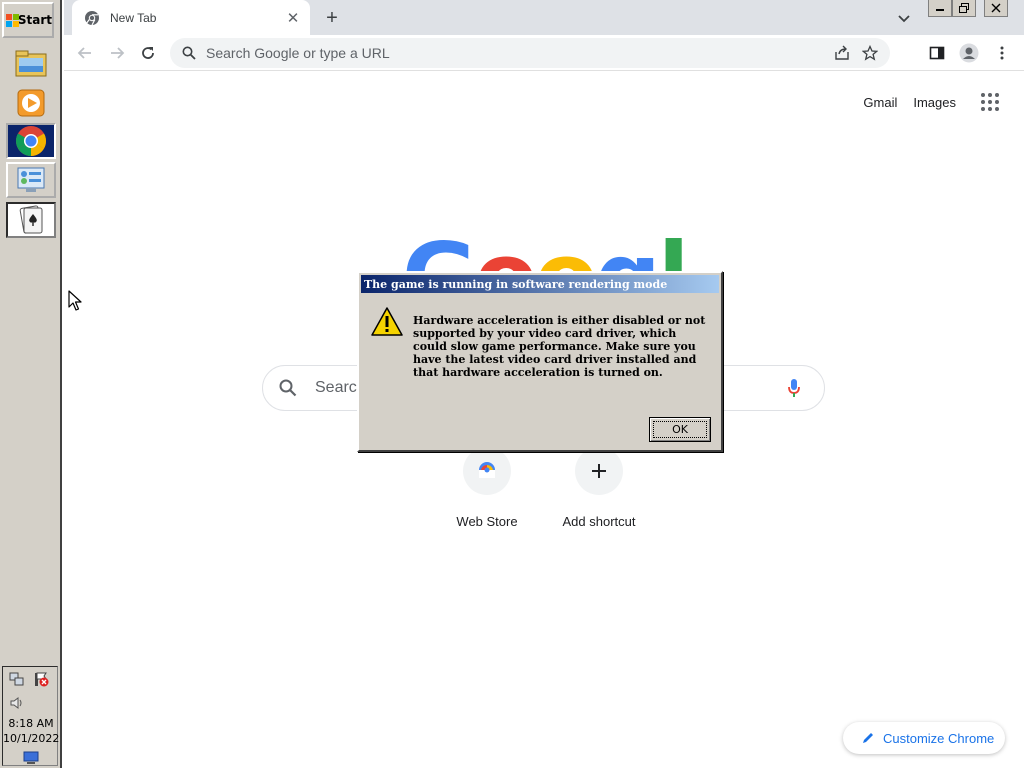 The width and height of the screenshot is (1024, 768). I want to click on clock-time: 8:18 AM, so click(31, 723).